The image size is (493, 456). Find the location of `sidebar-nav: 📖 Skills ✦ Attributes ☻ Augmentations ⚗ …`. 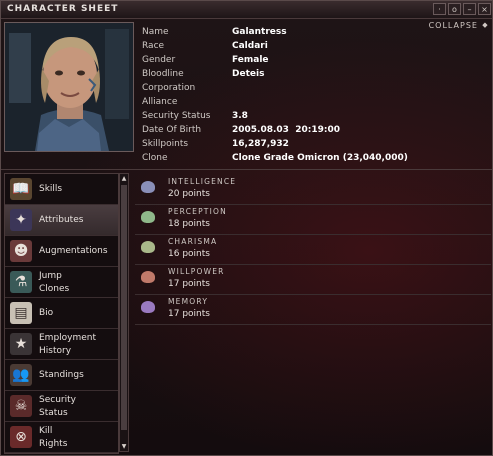

sidebar-nav: 📖 Skills ✦ Attributes ☻ Augmentations ⚗ … is located at coordinates (61, 313).